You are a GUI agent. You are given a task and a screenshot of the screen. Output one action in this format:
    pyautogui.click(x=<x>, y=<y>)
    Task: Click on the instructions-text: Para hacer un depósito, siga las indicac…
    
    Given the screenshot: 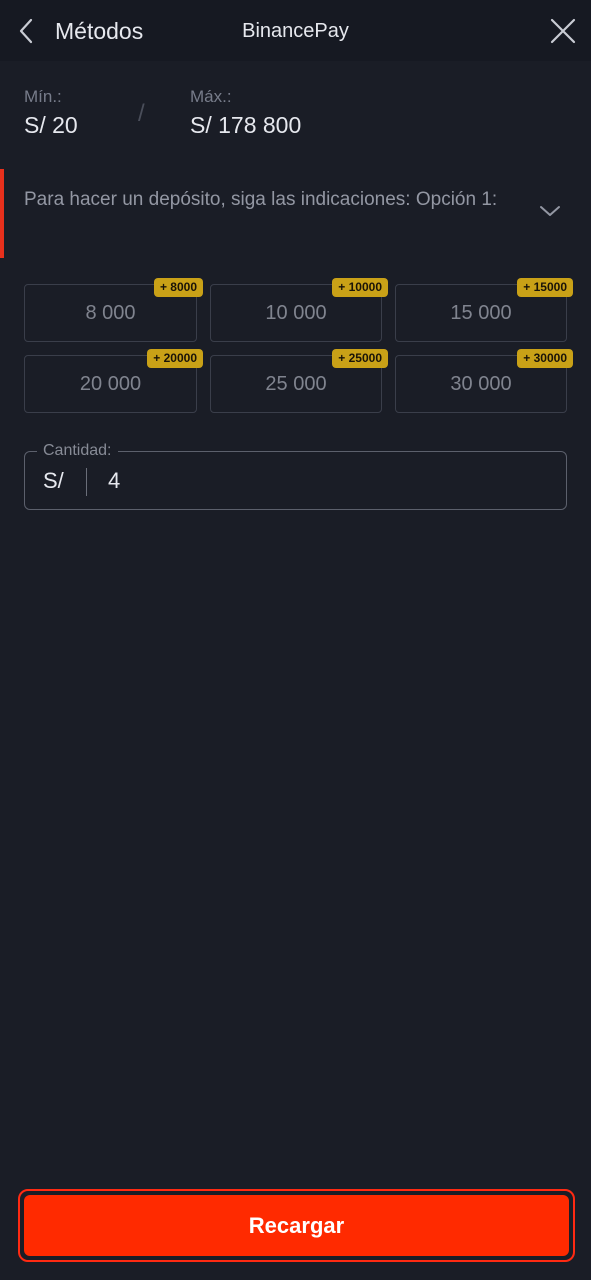 What is the action you would take?
    pyautogui.click(x=261, y=199)
    